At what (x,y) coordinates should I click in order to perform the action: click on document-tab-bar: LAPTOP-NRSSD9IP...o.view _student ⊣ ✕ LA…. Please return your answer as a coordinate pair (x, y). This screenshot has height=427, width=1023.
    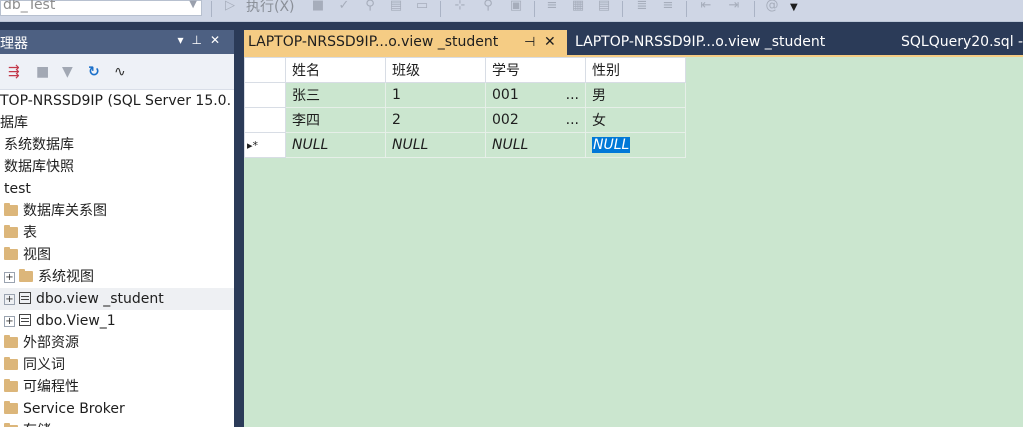
    Looking at the image, I should click on (633, 42).